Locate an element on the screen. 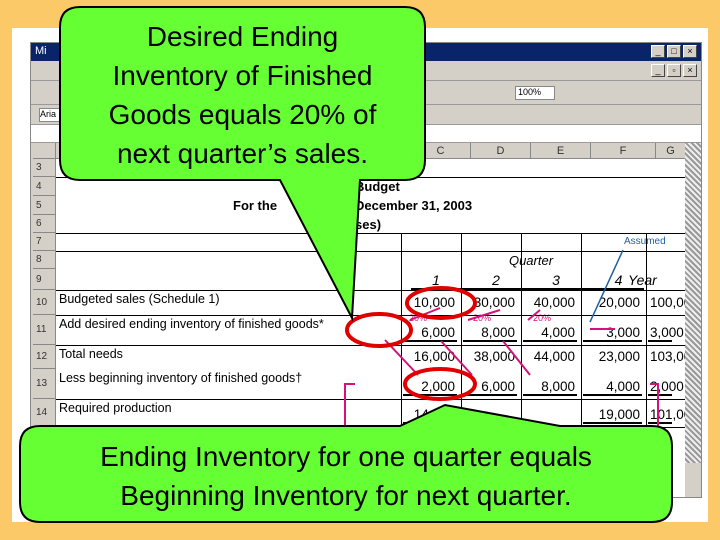  callout-line: Inventory of Finished is located at coordinates (242, 75).